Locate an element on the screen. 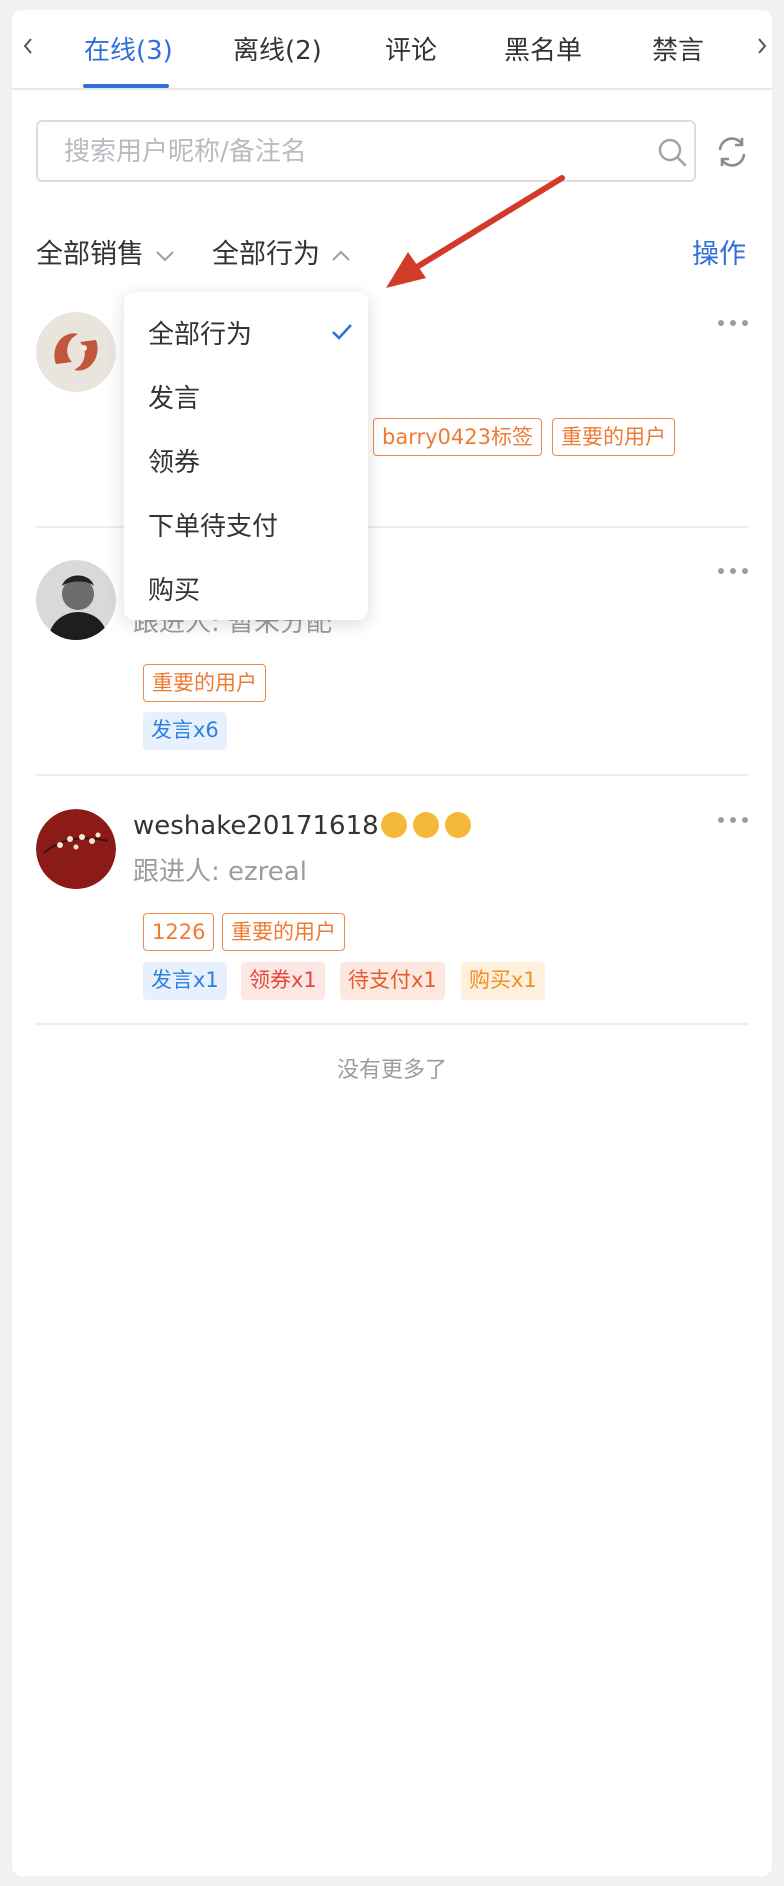  behavior-tag: 领券x1 is located at coordinates (283, 981).